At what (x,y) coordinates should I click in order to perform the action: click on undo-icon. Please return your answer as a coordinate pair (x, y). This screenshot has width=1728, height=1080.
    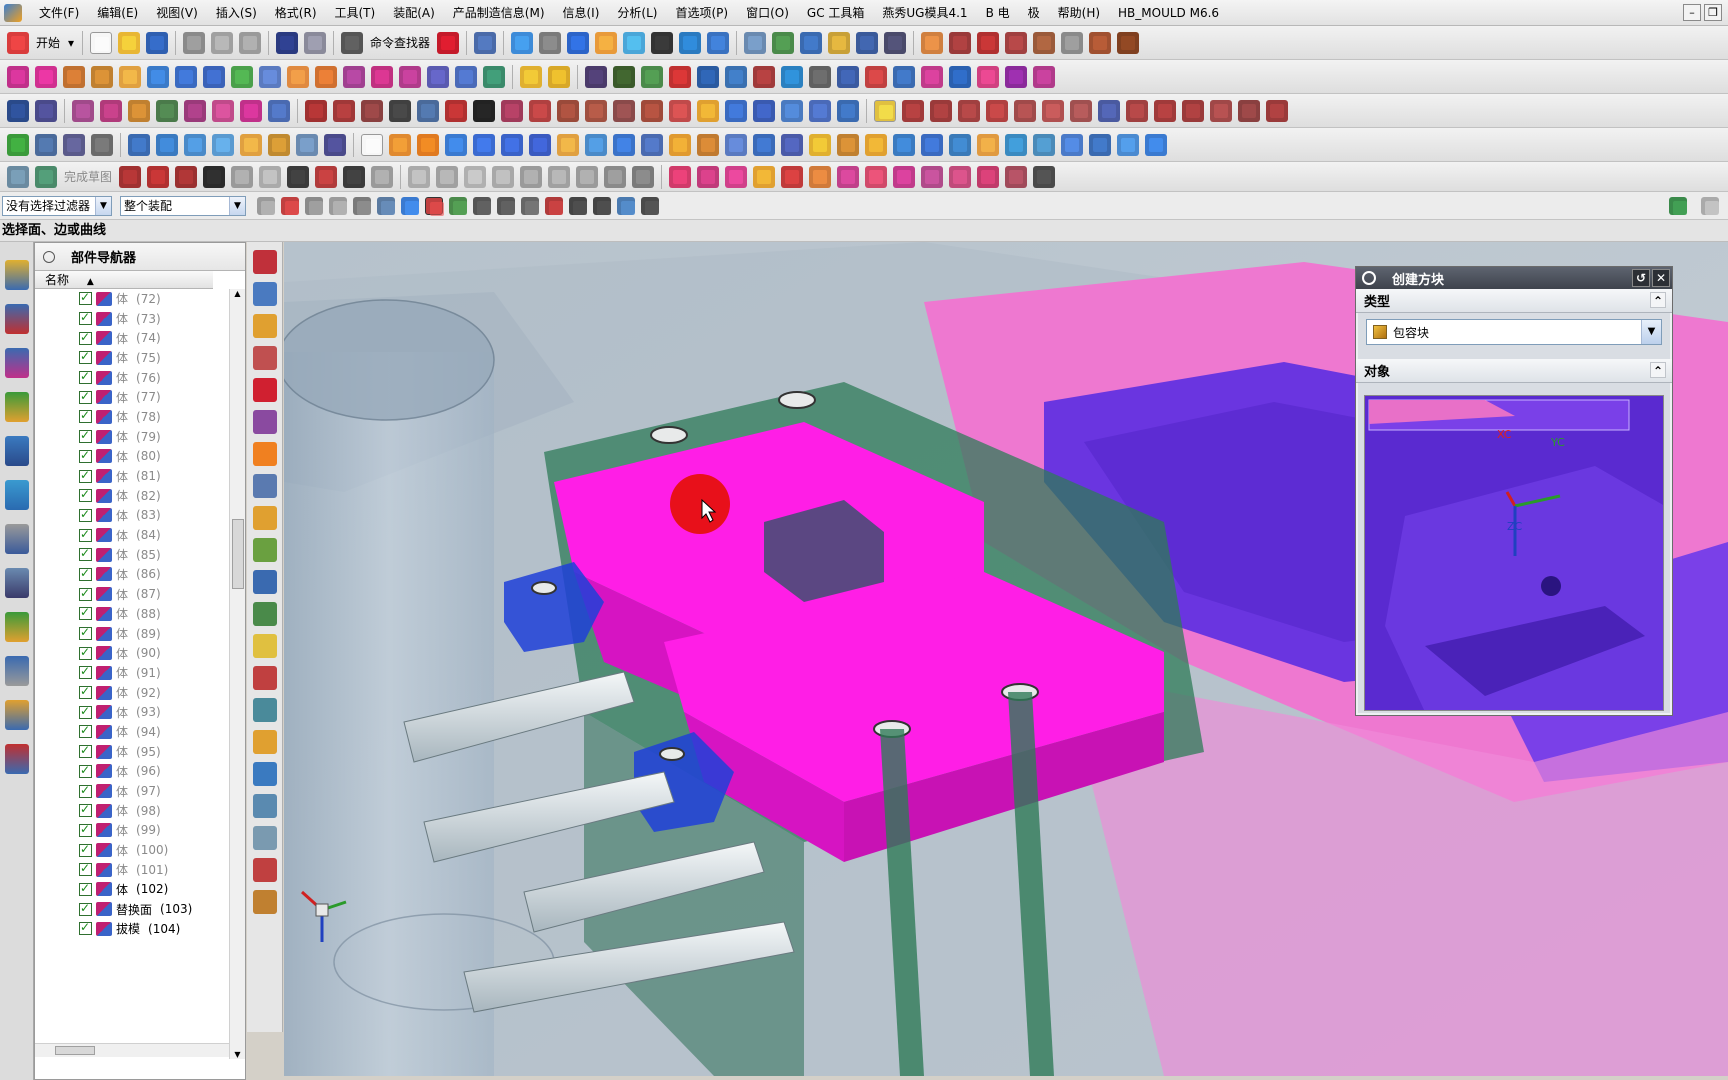
    Looking at the image, I should click on (287, 42).